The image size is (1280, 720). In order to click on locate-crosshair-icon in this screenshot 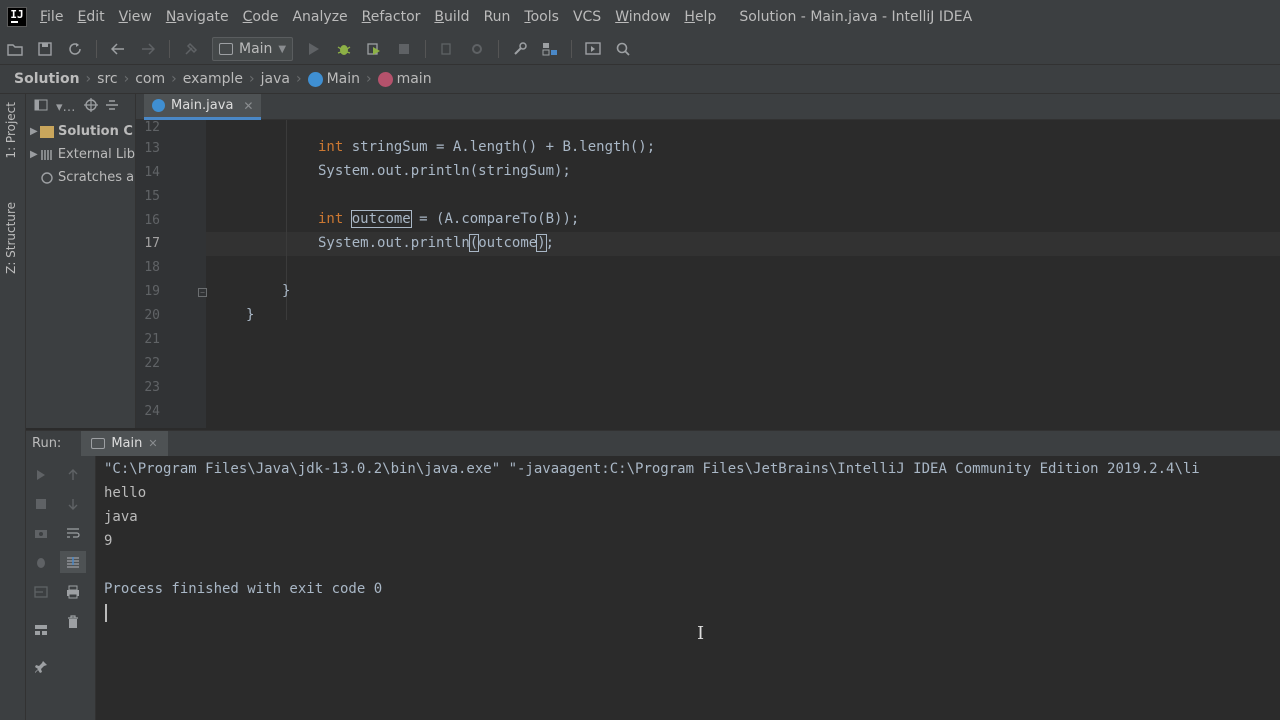, I will do `click(90, 107)`.